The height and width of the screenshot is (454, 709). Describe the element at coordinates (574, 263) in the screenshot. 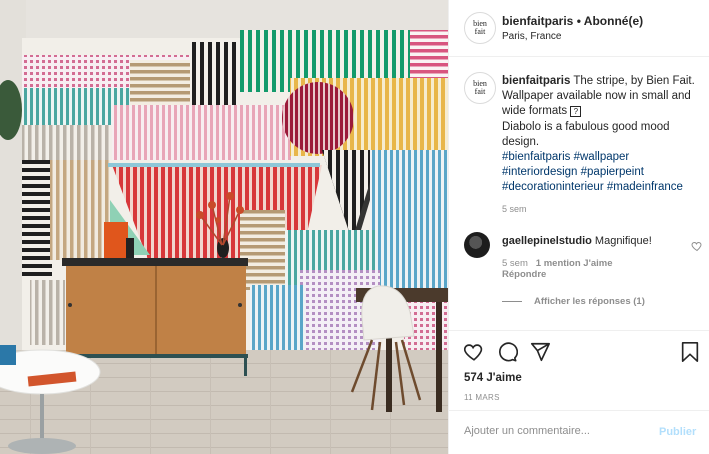

I see `comment-likes: 1 mention J'aime` at that location.